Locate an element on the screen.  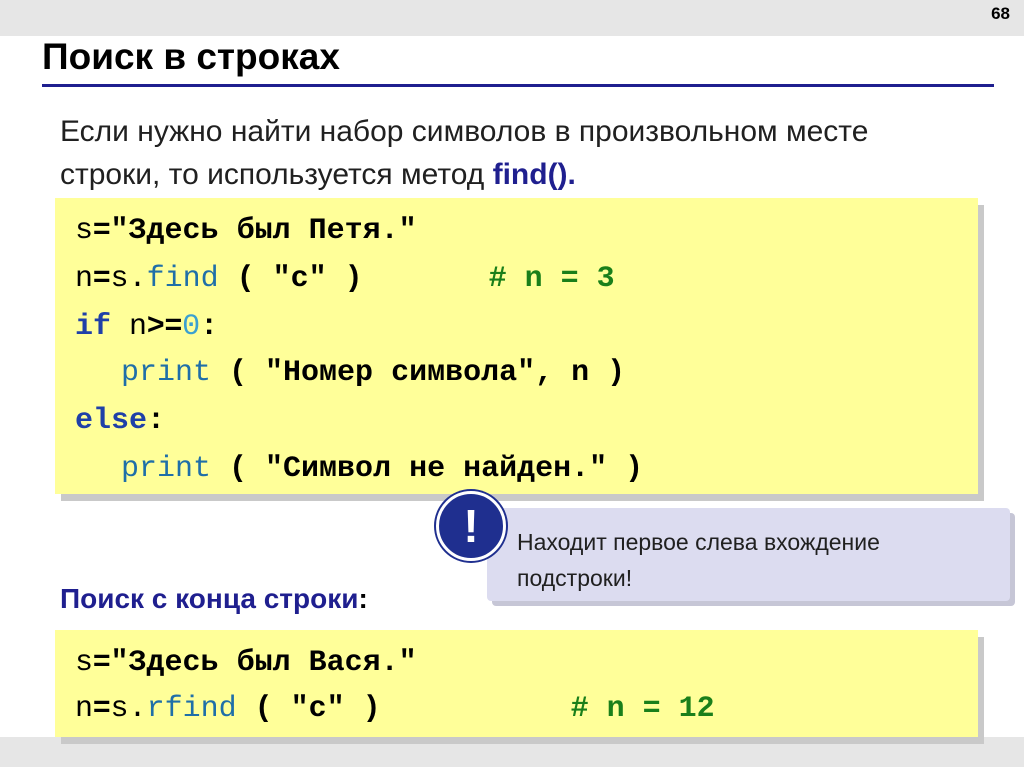
top-band is located at coordinates (512, 18).